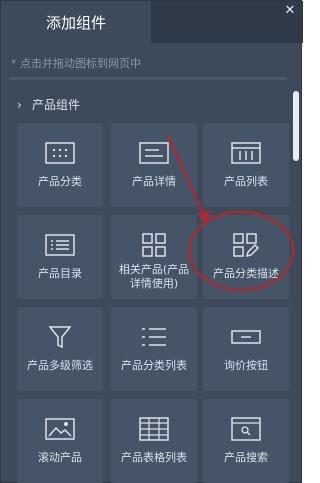 The height and width of the screenshot is (483, 320). I want to click on component-tile-related-products: 相关产品(产品详情使用), so click(154, 257).